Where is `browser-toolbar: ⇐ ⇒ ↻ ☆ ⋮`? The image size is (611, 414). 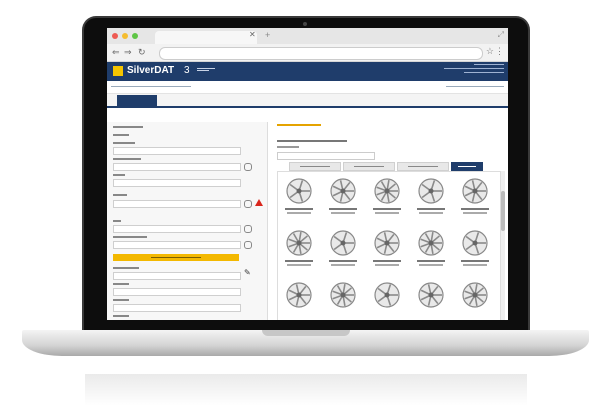 browser-toolbar: ⇐ ⇒ ↻ ☆ ⋮ is located at coordinates (307, 53).